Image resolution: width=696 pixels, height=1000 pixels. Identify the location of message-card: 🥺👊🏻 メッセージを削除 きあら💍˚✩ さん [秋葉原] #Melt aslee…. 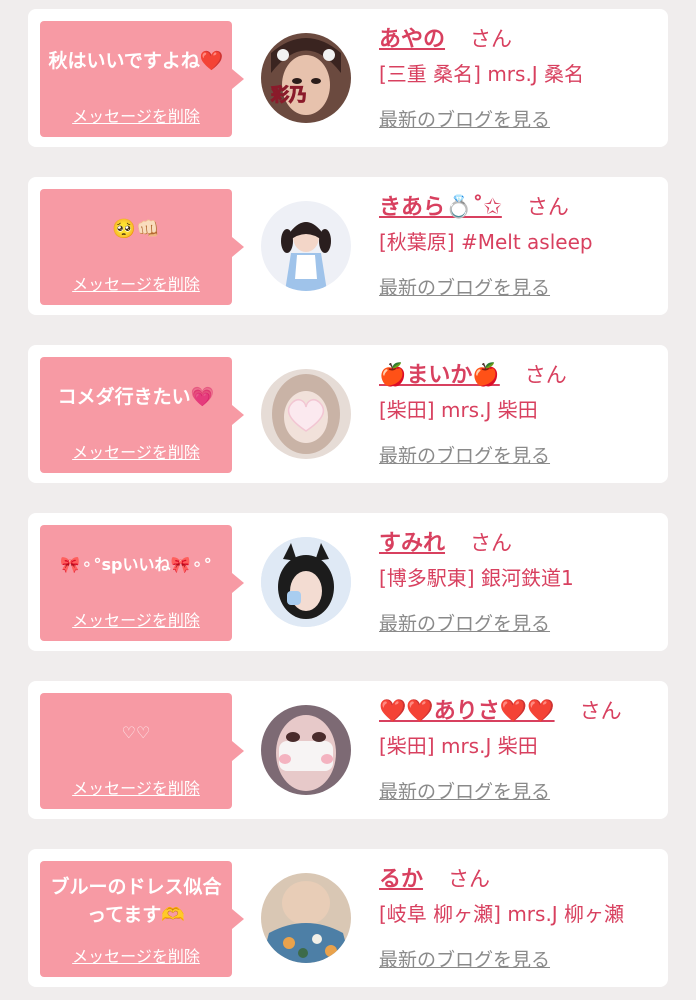
(348, 246).